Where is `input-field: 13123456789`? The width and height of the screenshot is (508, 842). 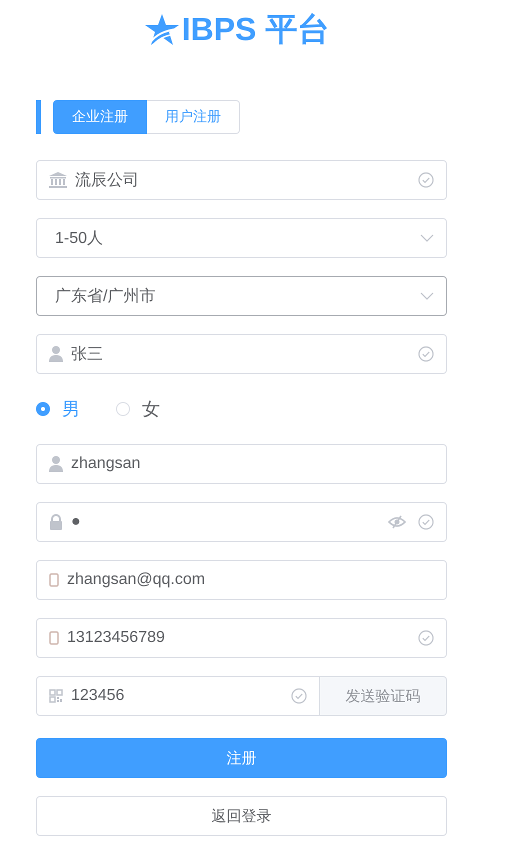
input-field: 13123456789 is located at coordinates (241, 638).